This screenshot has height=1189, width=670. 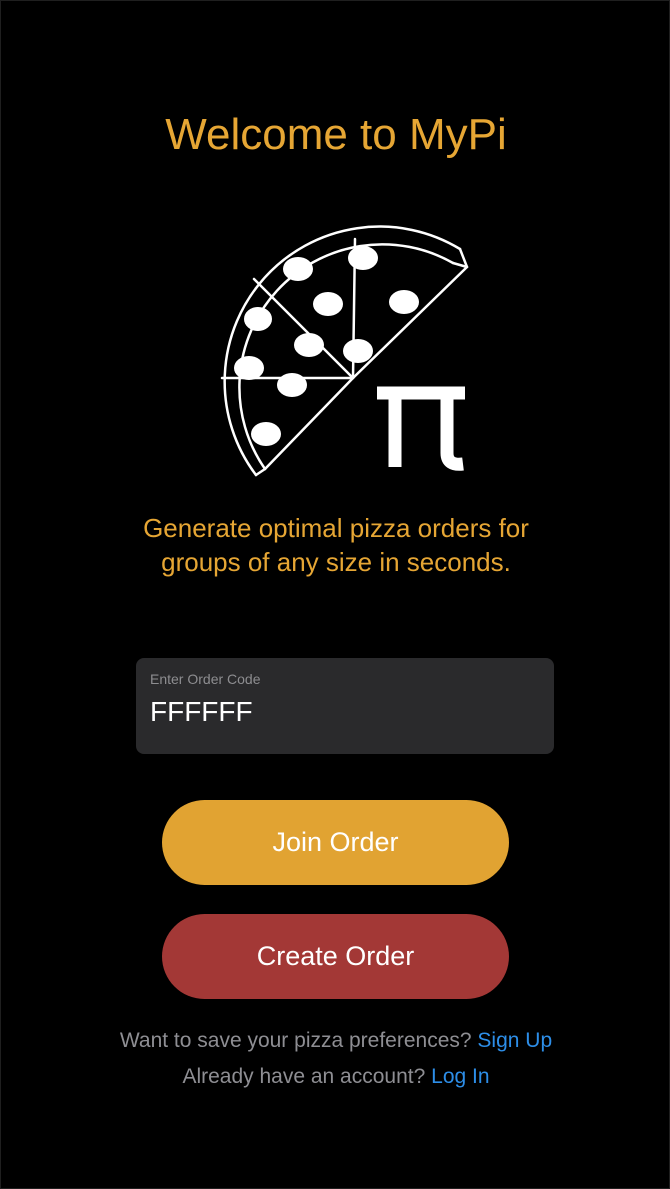 I want to click on pizza-slice-pi-icon, so click(x=344, y=351).